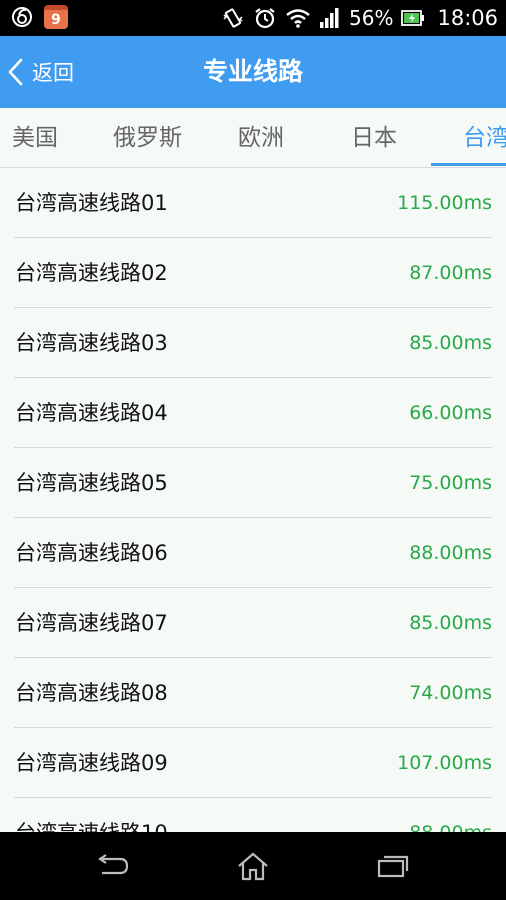 This screenshot has width=506, height=900. Describe the element at coordinates (330, 18) in the screenshot. I see `signal-icon` at that location.